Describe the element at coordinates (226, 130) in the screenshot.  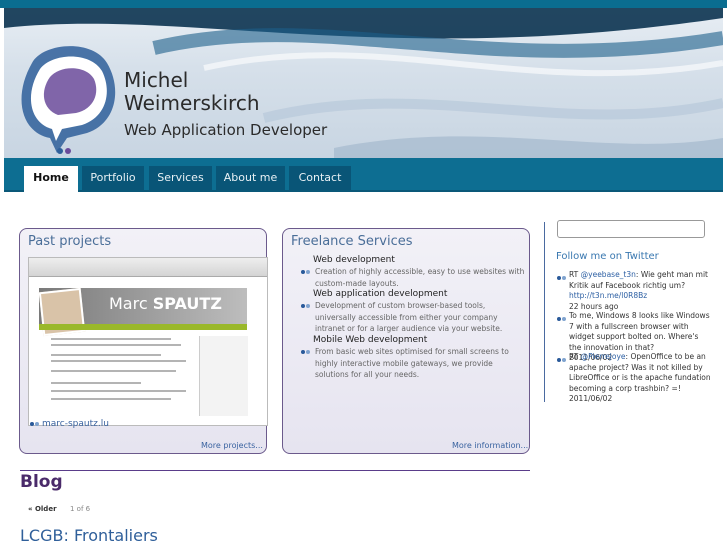
I see `site-tagline: Web Application Developer` at that location.